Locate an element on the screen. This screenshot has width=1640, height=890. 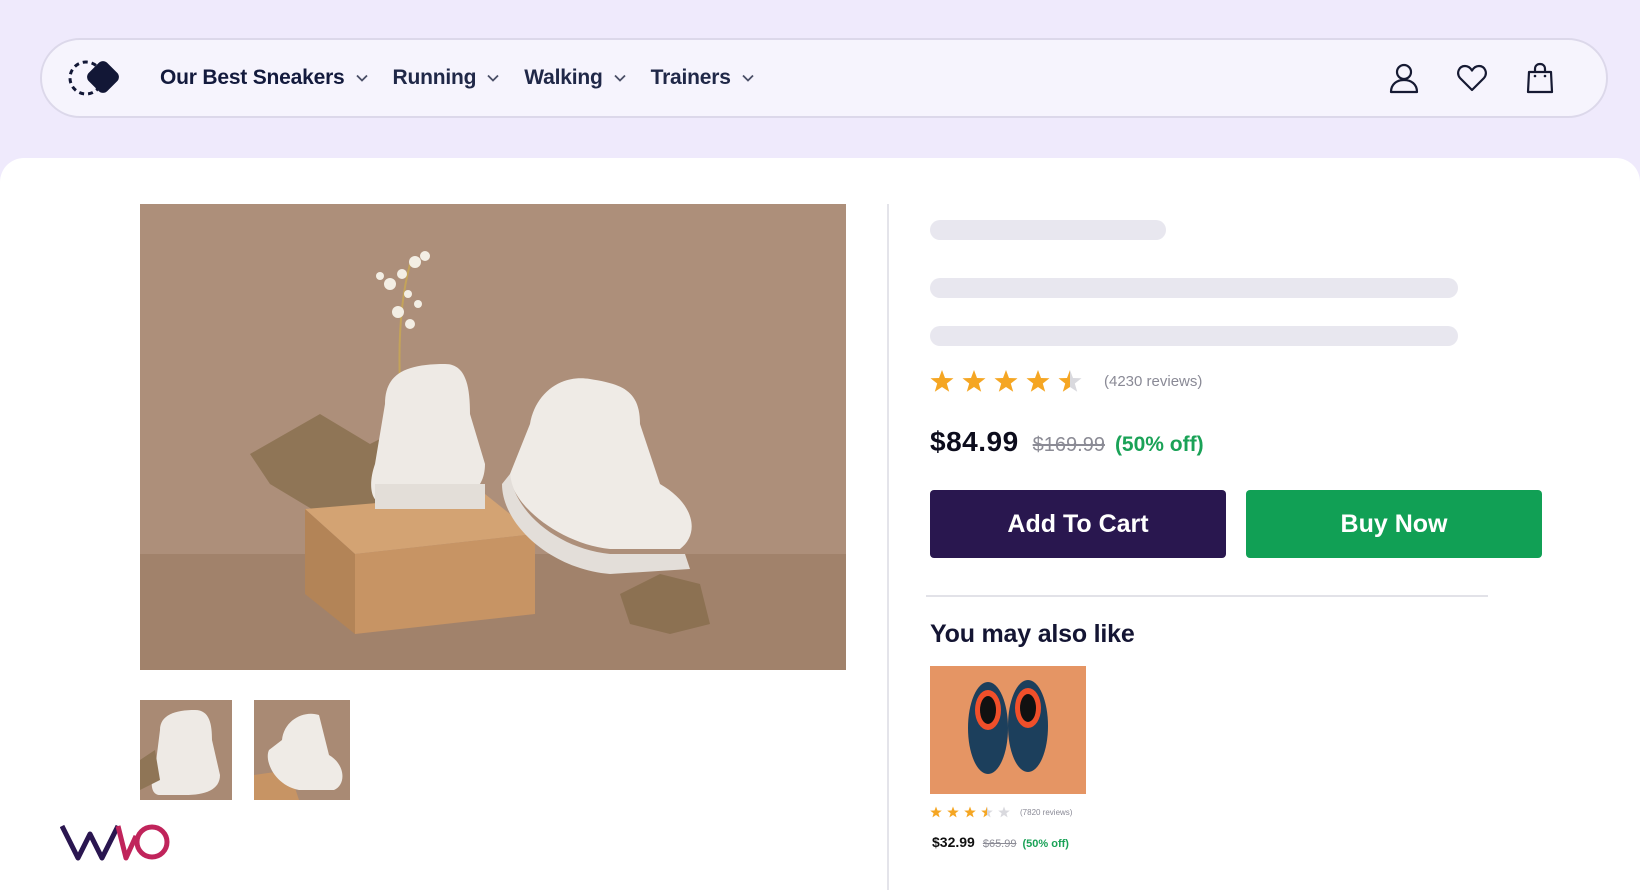
price-block: $84.99 $169.99 (50% off) is located at coordinates (1067, 442).